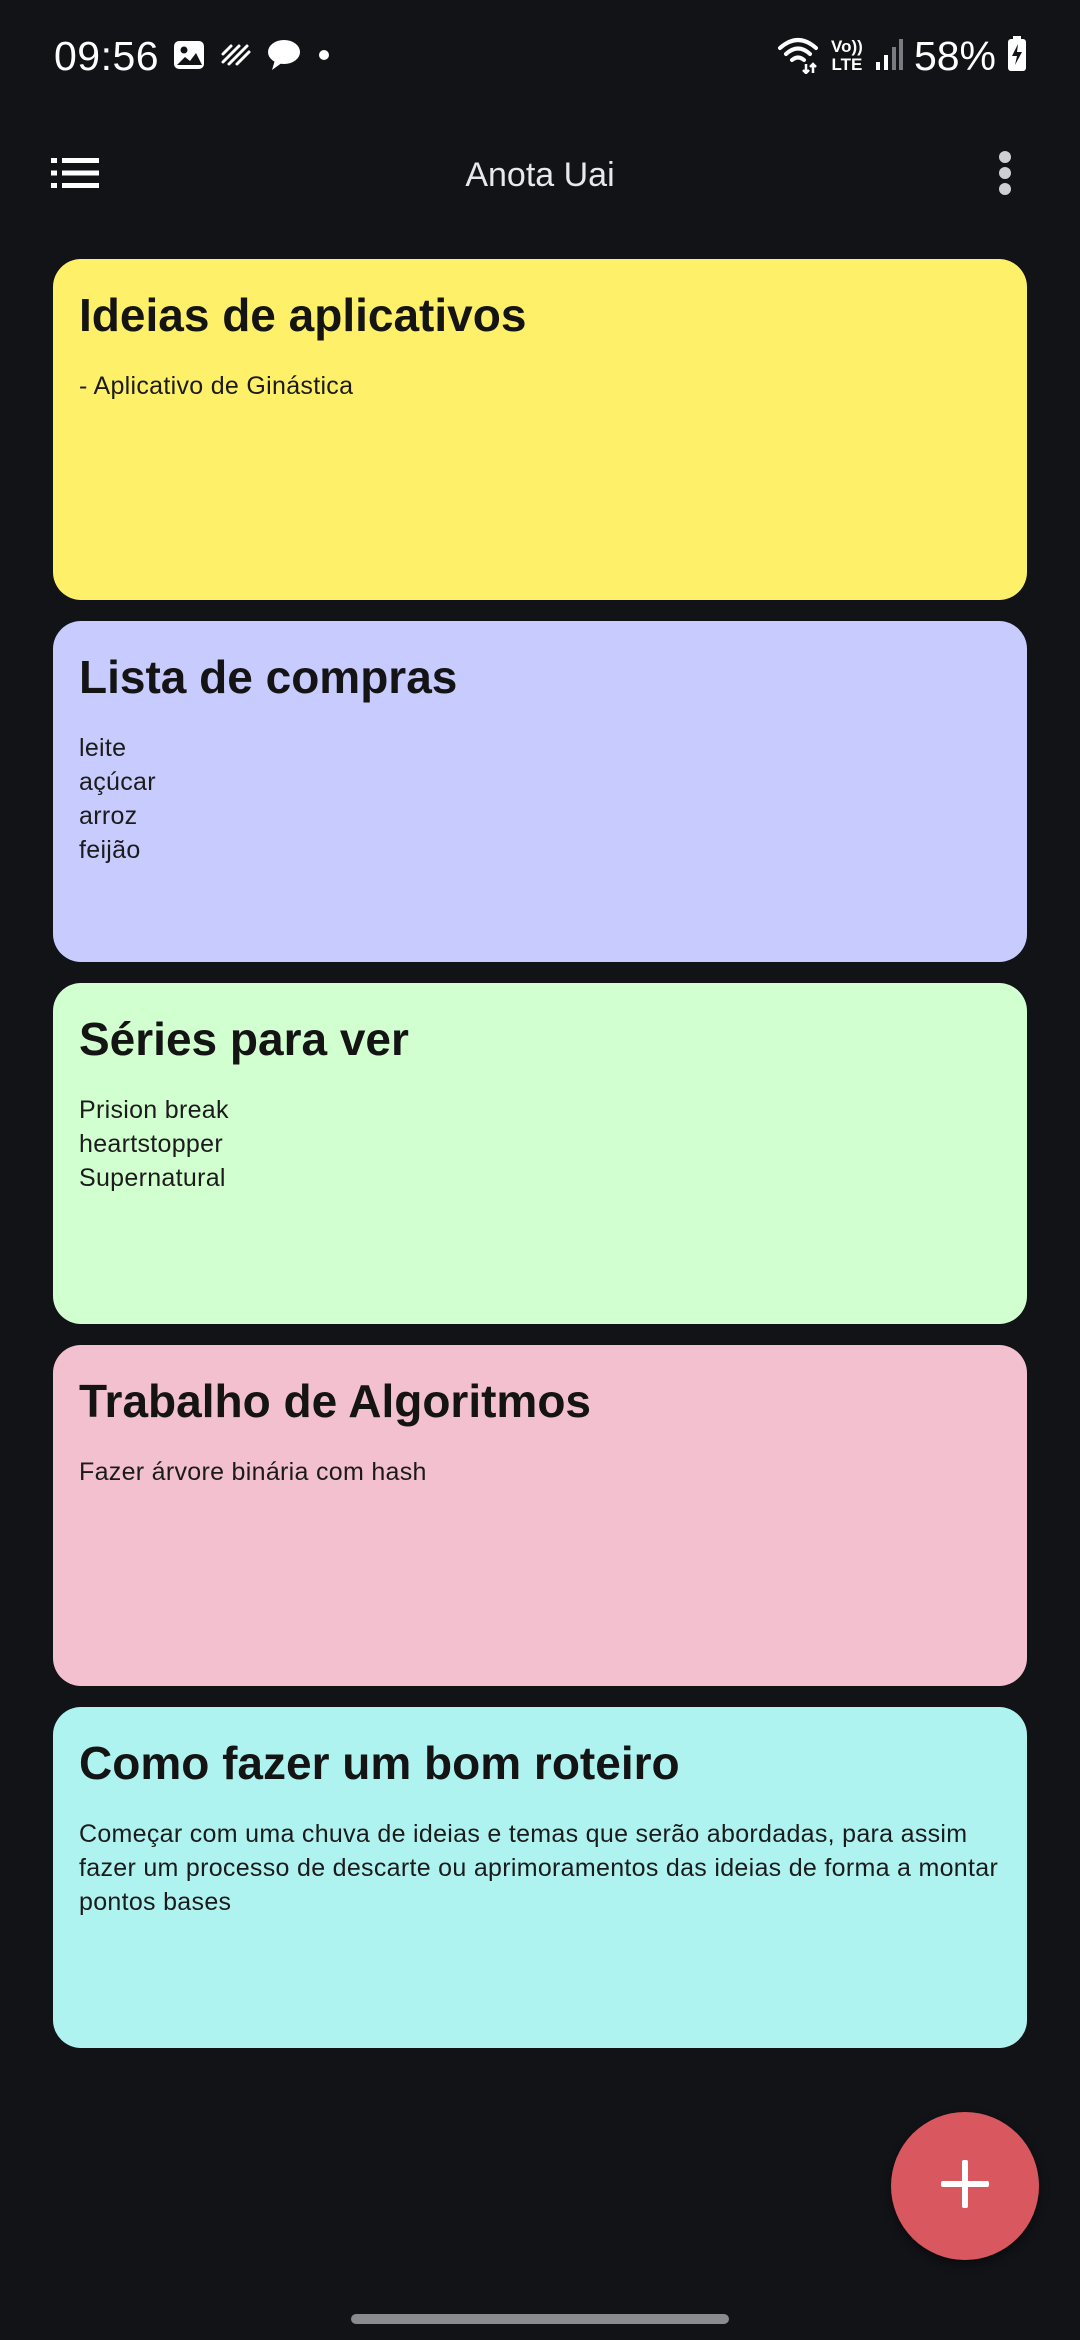 This screenshot has height=2340, width=1080. I want to click on note-title: Lista de compras, so click(268, 677).